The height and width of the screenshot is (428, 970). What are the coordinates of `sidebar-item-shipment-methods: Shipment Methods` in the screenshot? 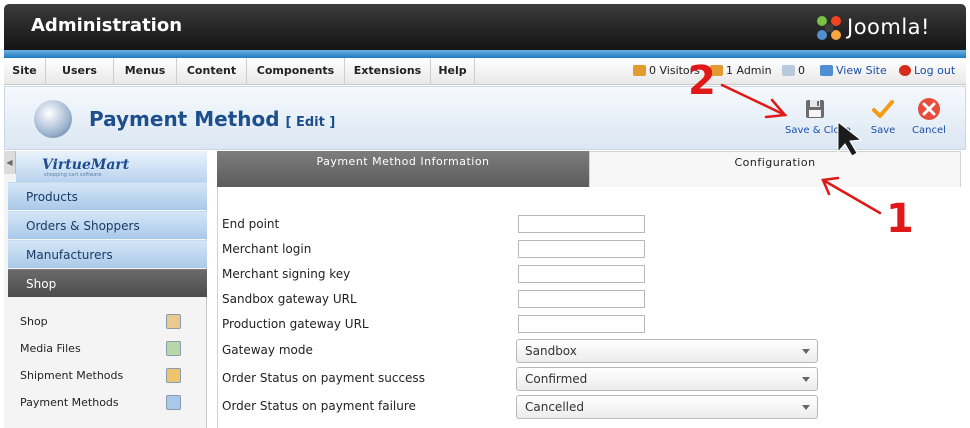 It's located at (107, 375).